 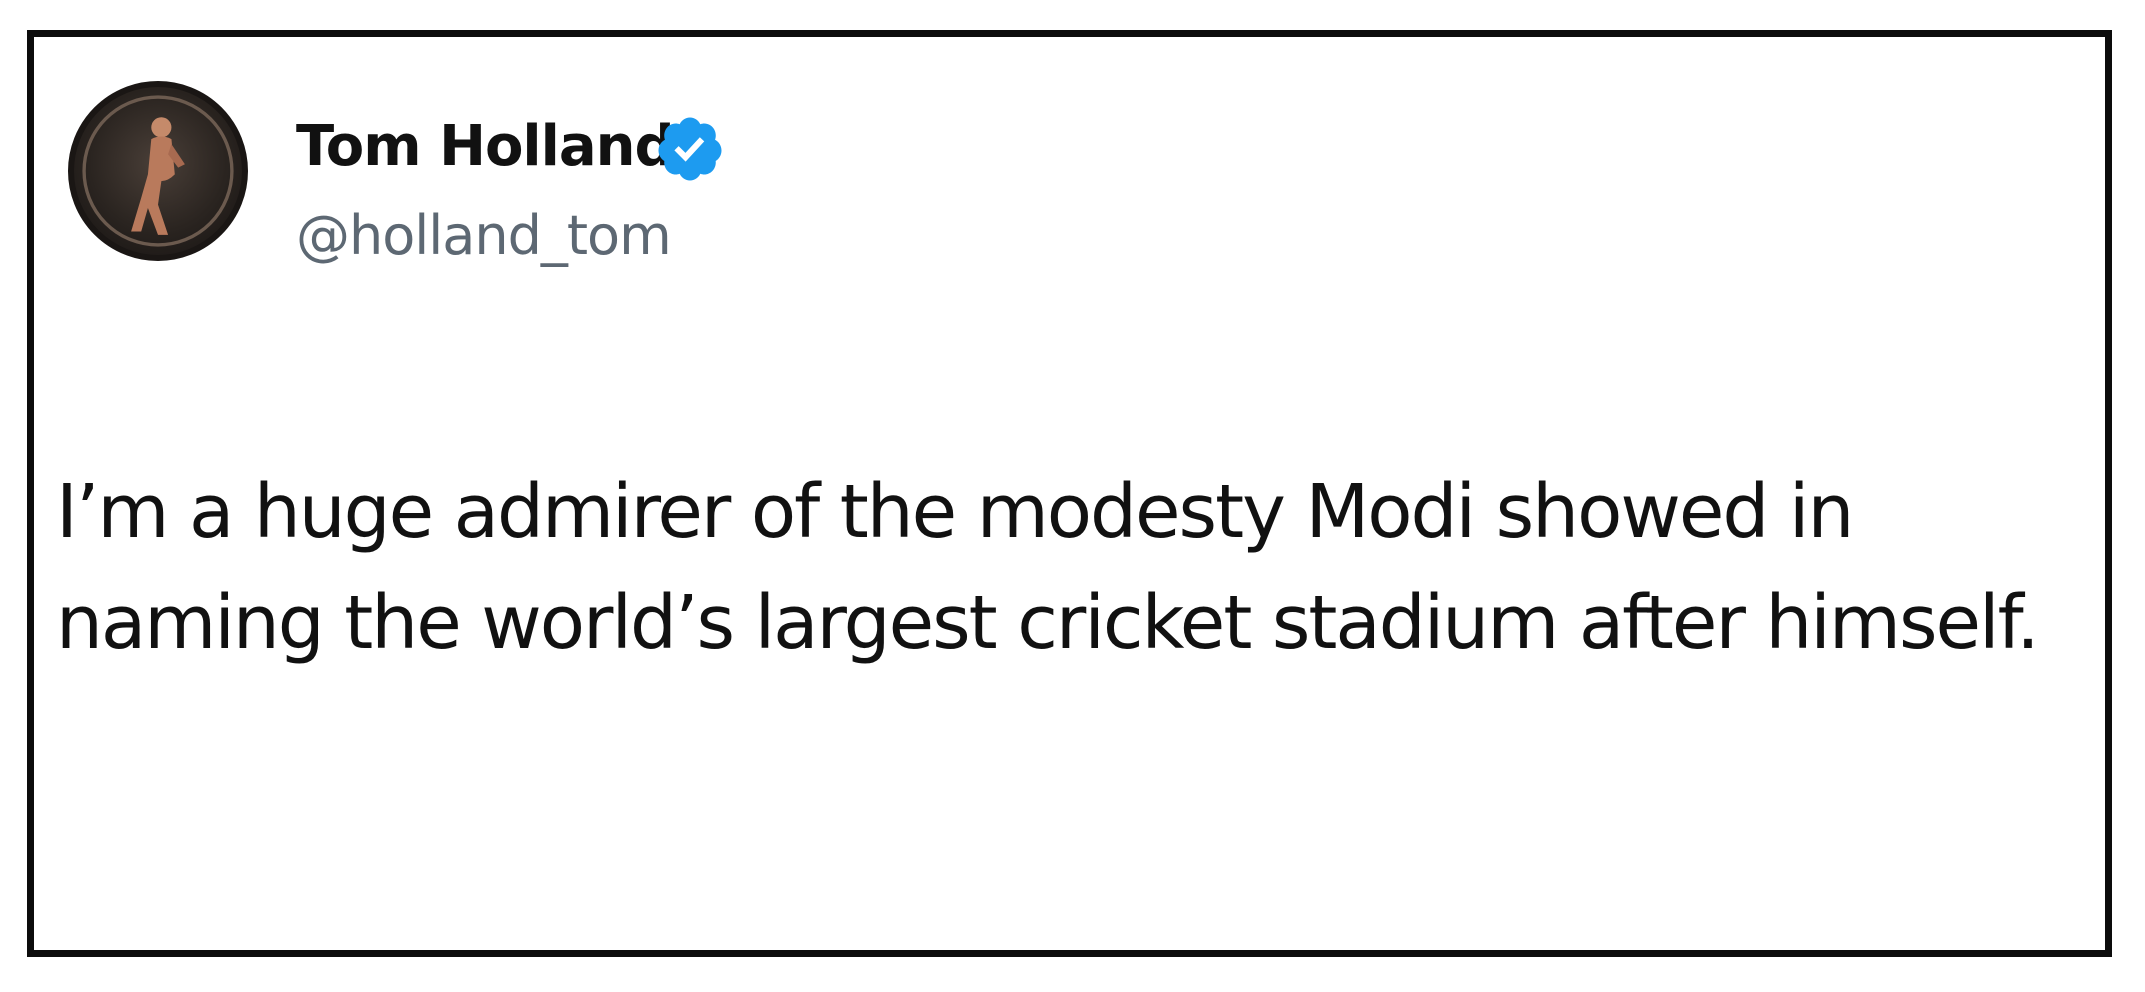 What do you see at coordinates (485, 147) in the screenshot?
I see `user-name: Tom Holland` at bounding box center [485, 147].